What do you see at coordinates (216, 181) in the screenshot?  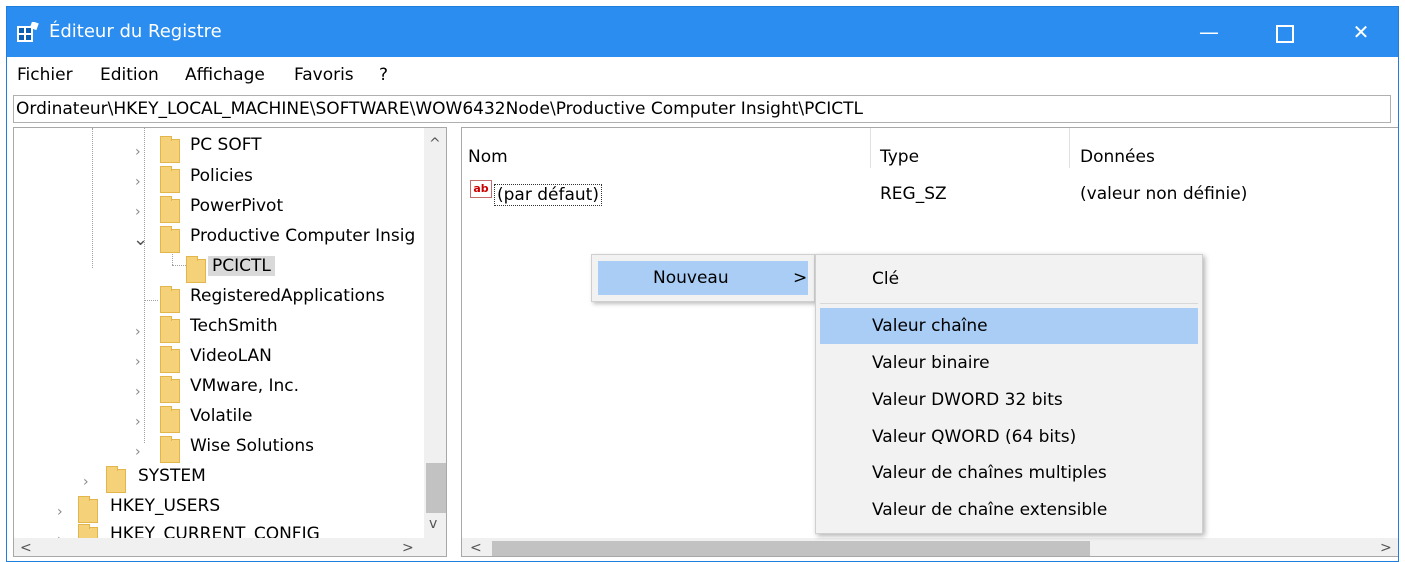 I see `tree-item-policies: › Policies` at bounding box center [216, 181].